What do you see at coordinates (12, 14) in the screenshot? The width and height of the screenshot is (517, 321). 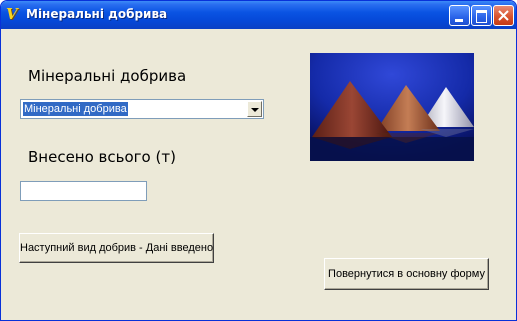 I see `app-icon: V` at bounding box center [12, 14].